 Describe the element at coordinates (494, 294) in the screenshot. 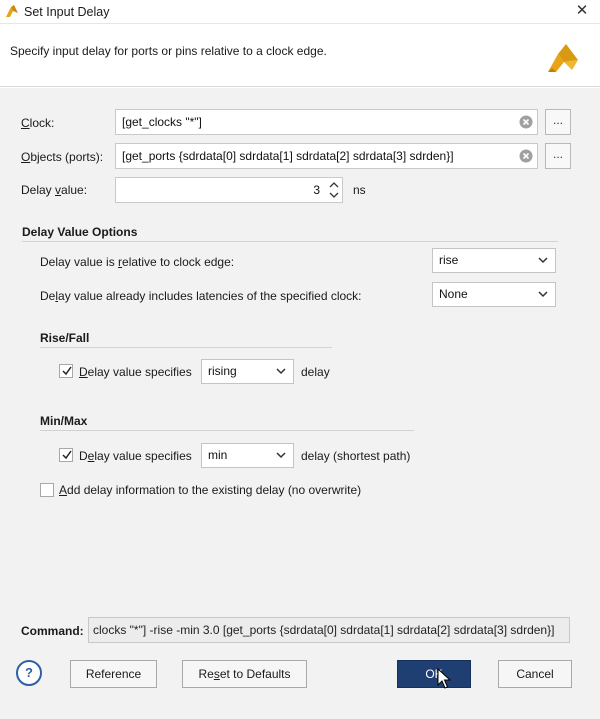

I see `latencies-select: None` at that location.